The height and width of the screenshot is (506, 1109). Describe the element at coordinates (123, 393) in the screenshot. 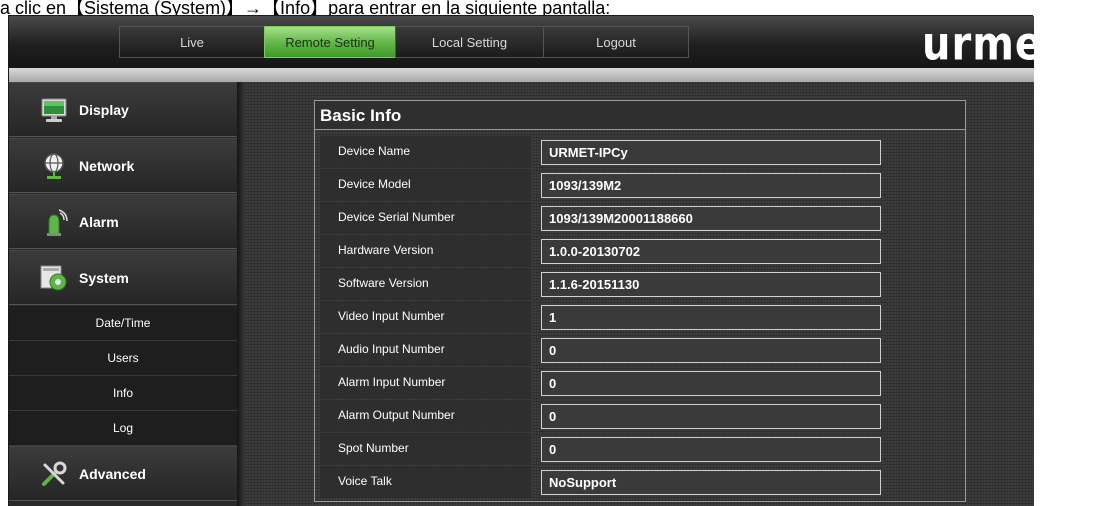

I see `sidebar-subitem-info: Info` at that location.